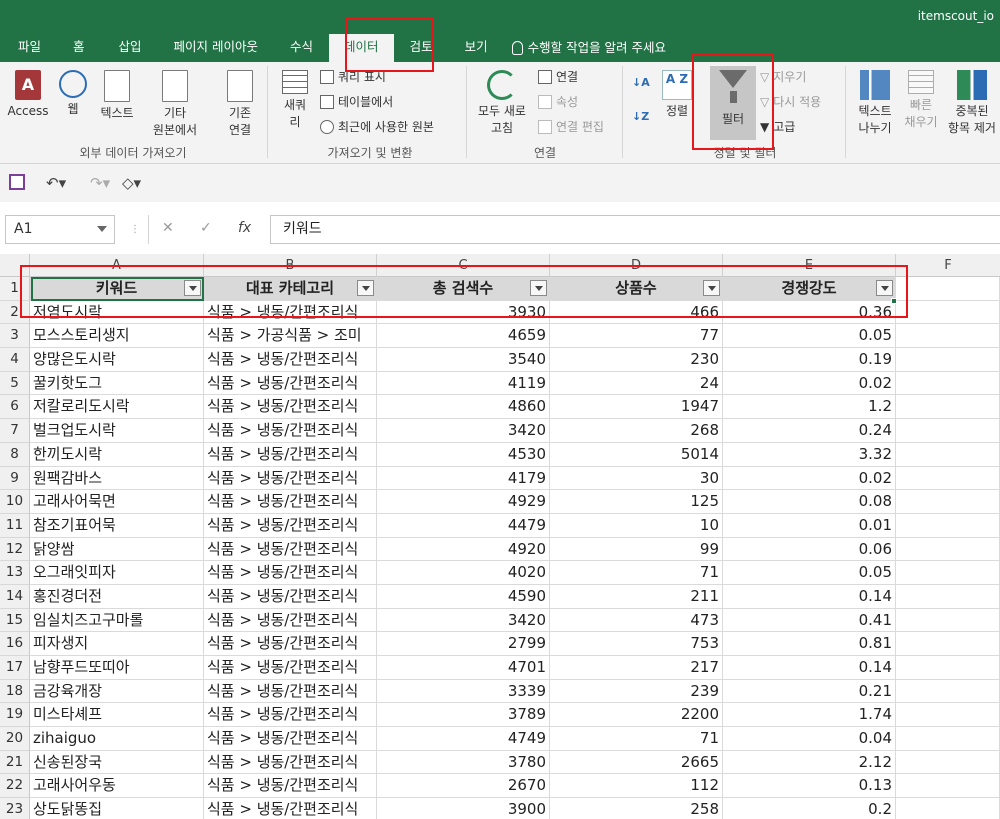 The width and height of the screenshot is (1000, 819). What do you see at coordinates (636, 715) in the screenshot?
I see `cell-product-count: 2200` at bounding box center [636, 715].